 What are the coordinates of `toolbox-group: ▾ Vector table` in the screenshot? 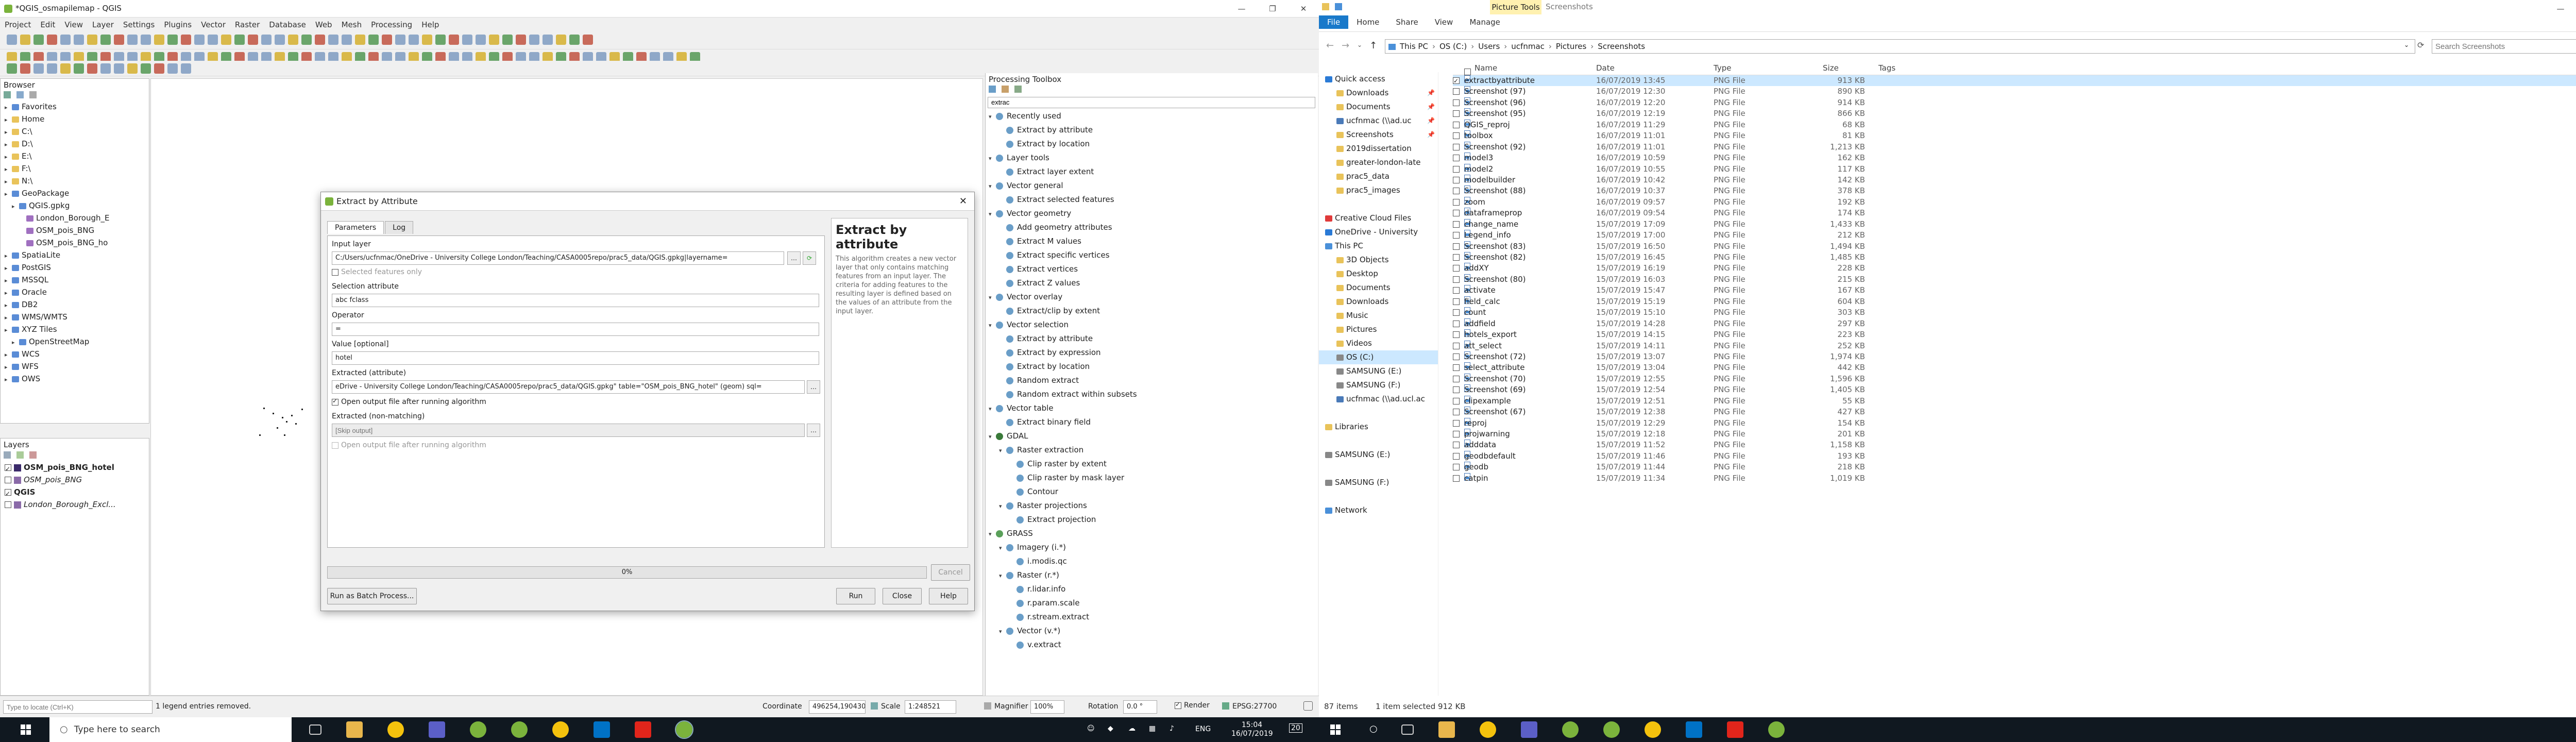 It's located at (1153, 408).